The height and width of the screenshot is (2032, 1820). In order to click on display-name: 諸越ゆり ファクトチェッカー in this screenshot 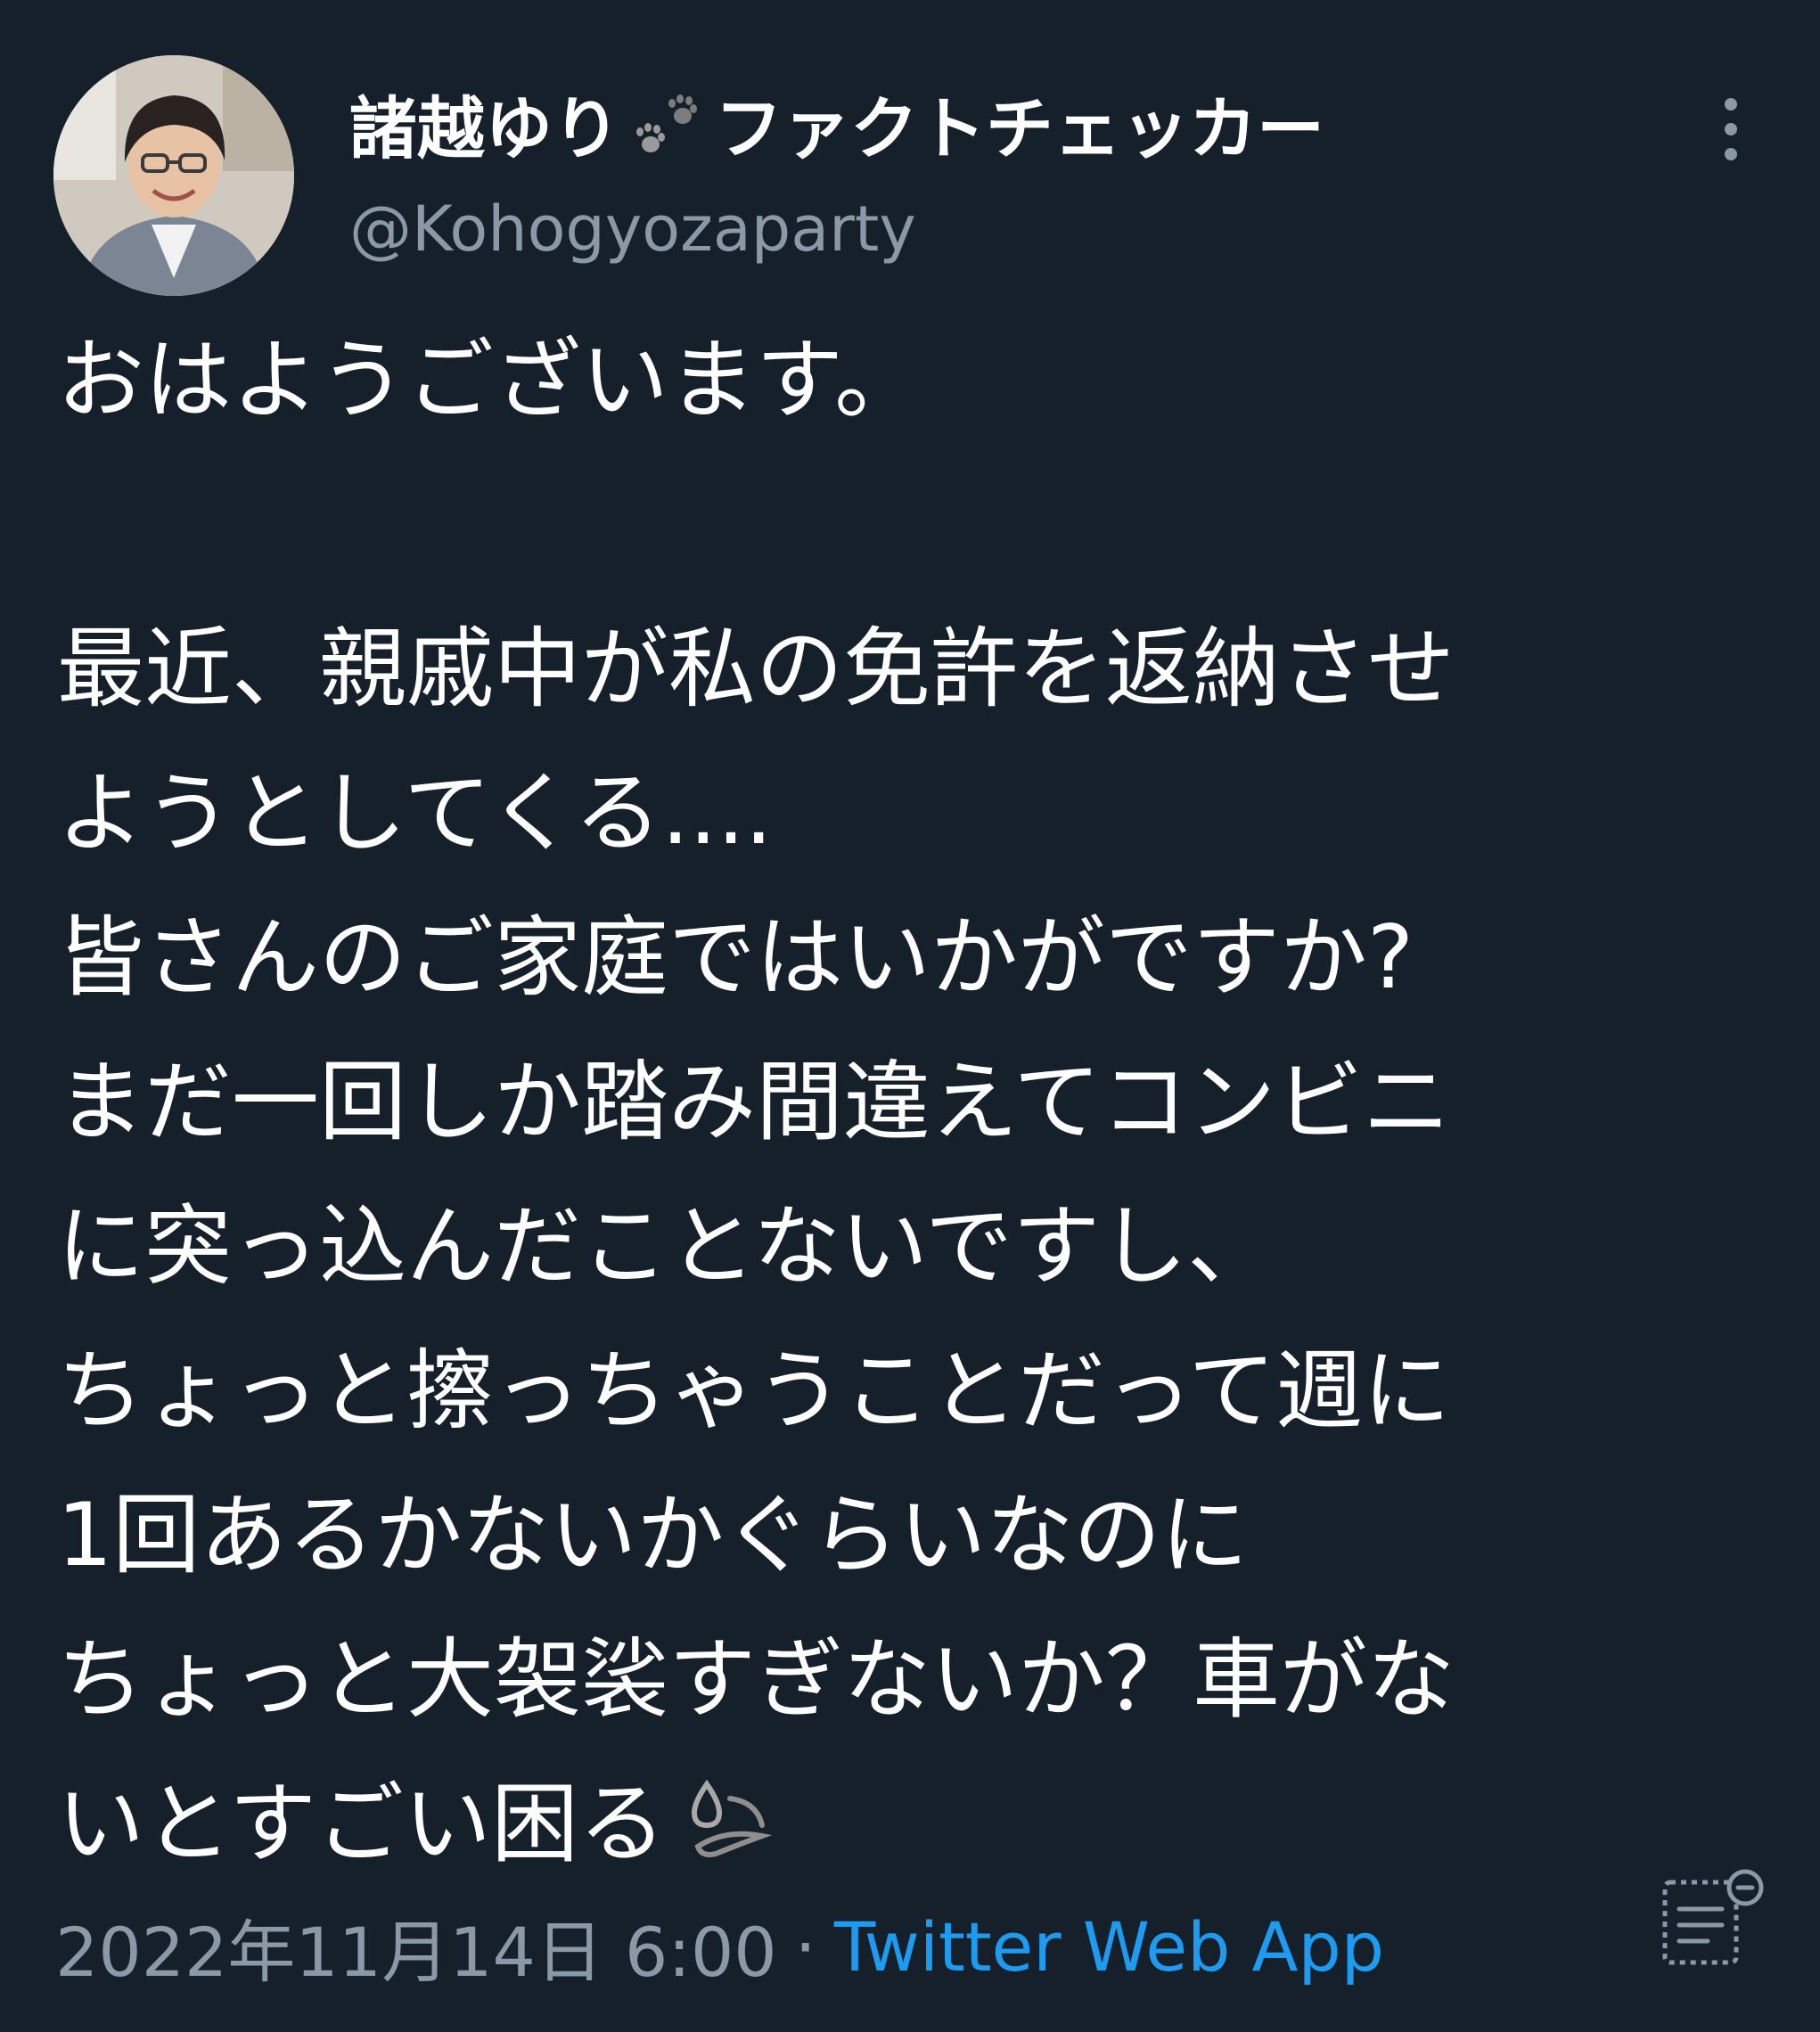, I will do `click(837, 123)`.